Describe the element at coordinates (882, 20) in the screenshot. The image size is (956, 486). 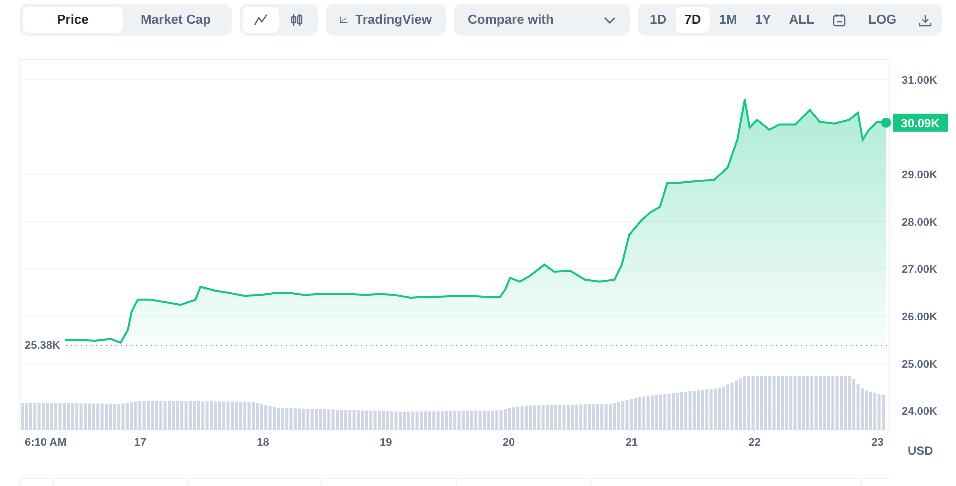
I see `log-toggle: LOG` at that location.